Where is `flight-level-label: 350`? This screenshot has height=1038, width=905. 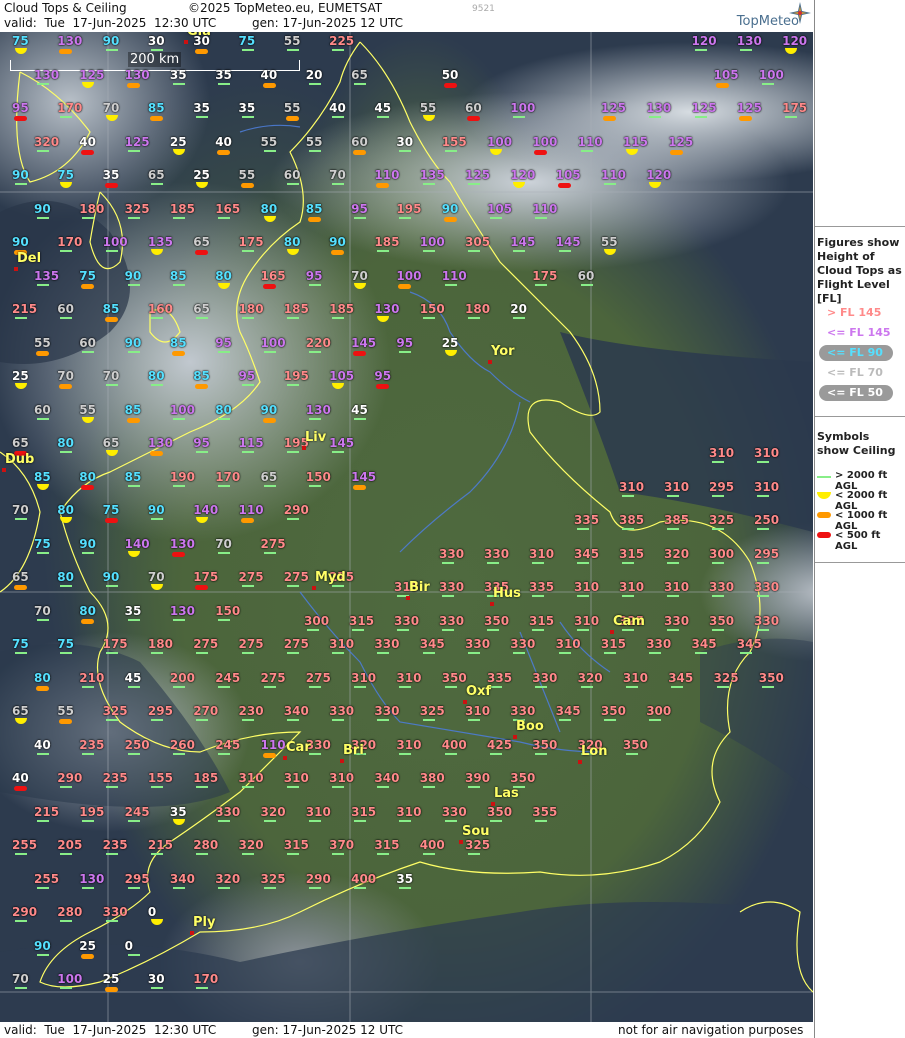
flight-level-label: 350 is located at coordinates (500, 811).